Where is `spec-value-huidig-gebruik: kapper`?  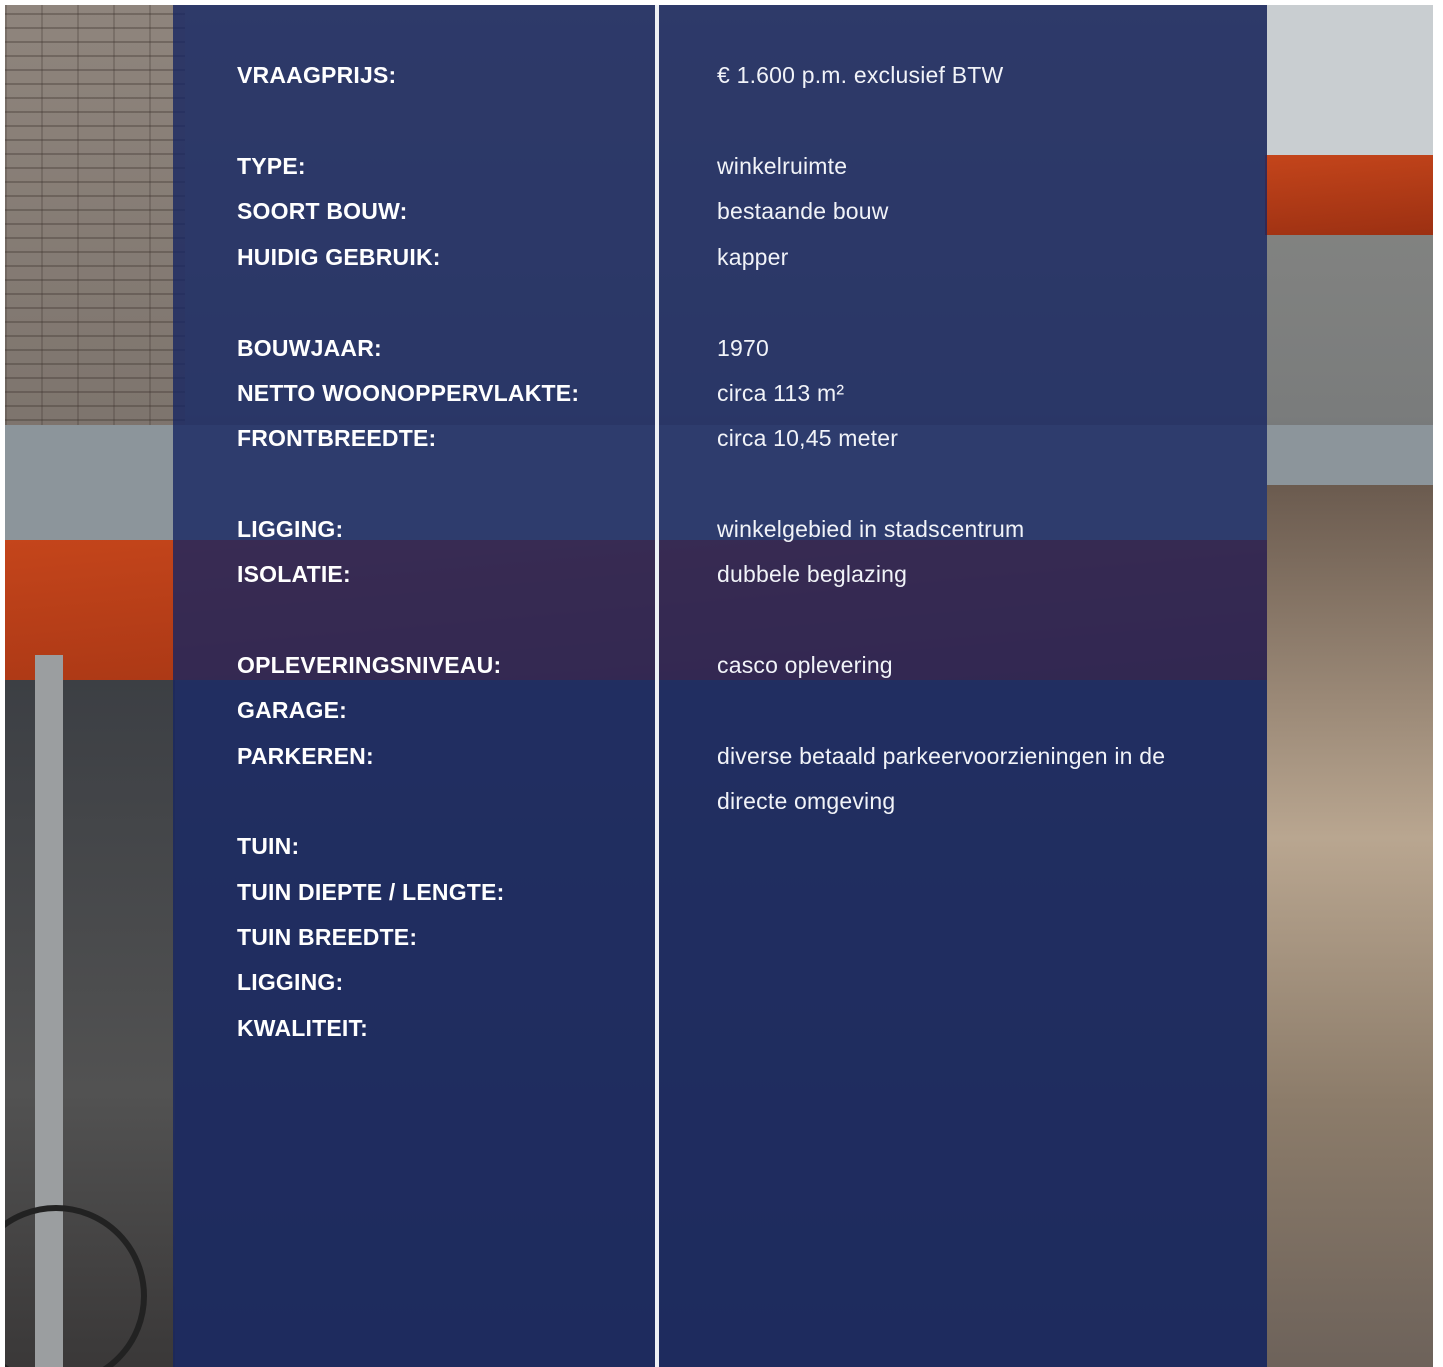 spec-value-huidig-gebruik: kapper is located at coordinates (753, 257).